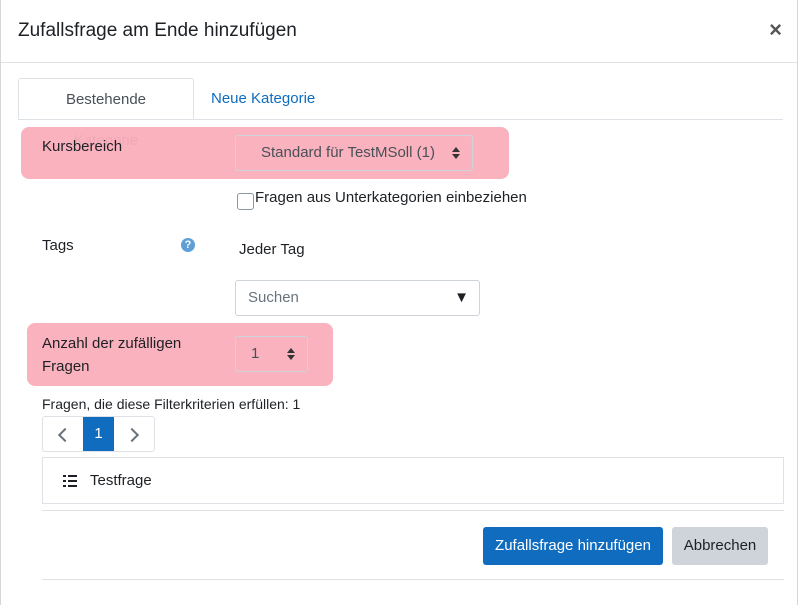  Describe the element at coordinates (348, 152) in the screenshot. I see `category-select-value: Standard für TestMSoll (1)` at that location.